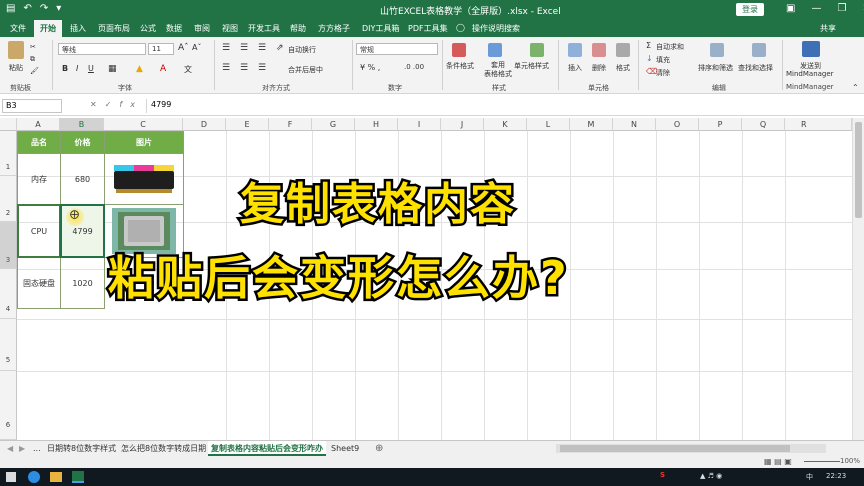 This screenshot has width=864, height=486. I want to click on wrap-text-button: 自动换行, so click(302, 50).